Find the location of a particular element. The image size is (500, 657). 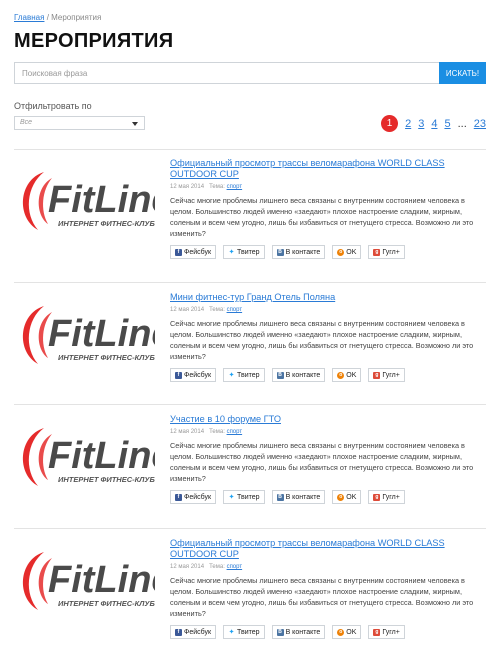

page-link-3: 3 is located at coordinates (421, 124).